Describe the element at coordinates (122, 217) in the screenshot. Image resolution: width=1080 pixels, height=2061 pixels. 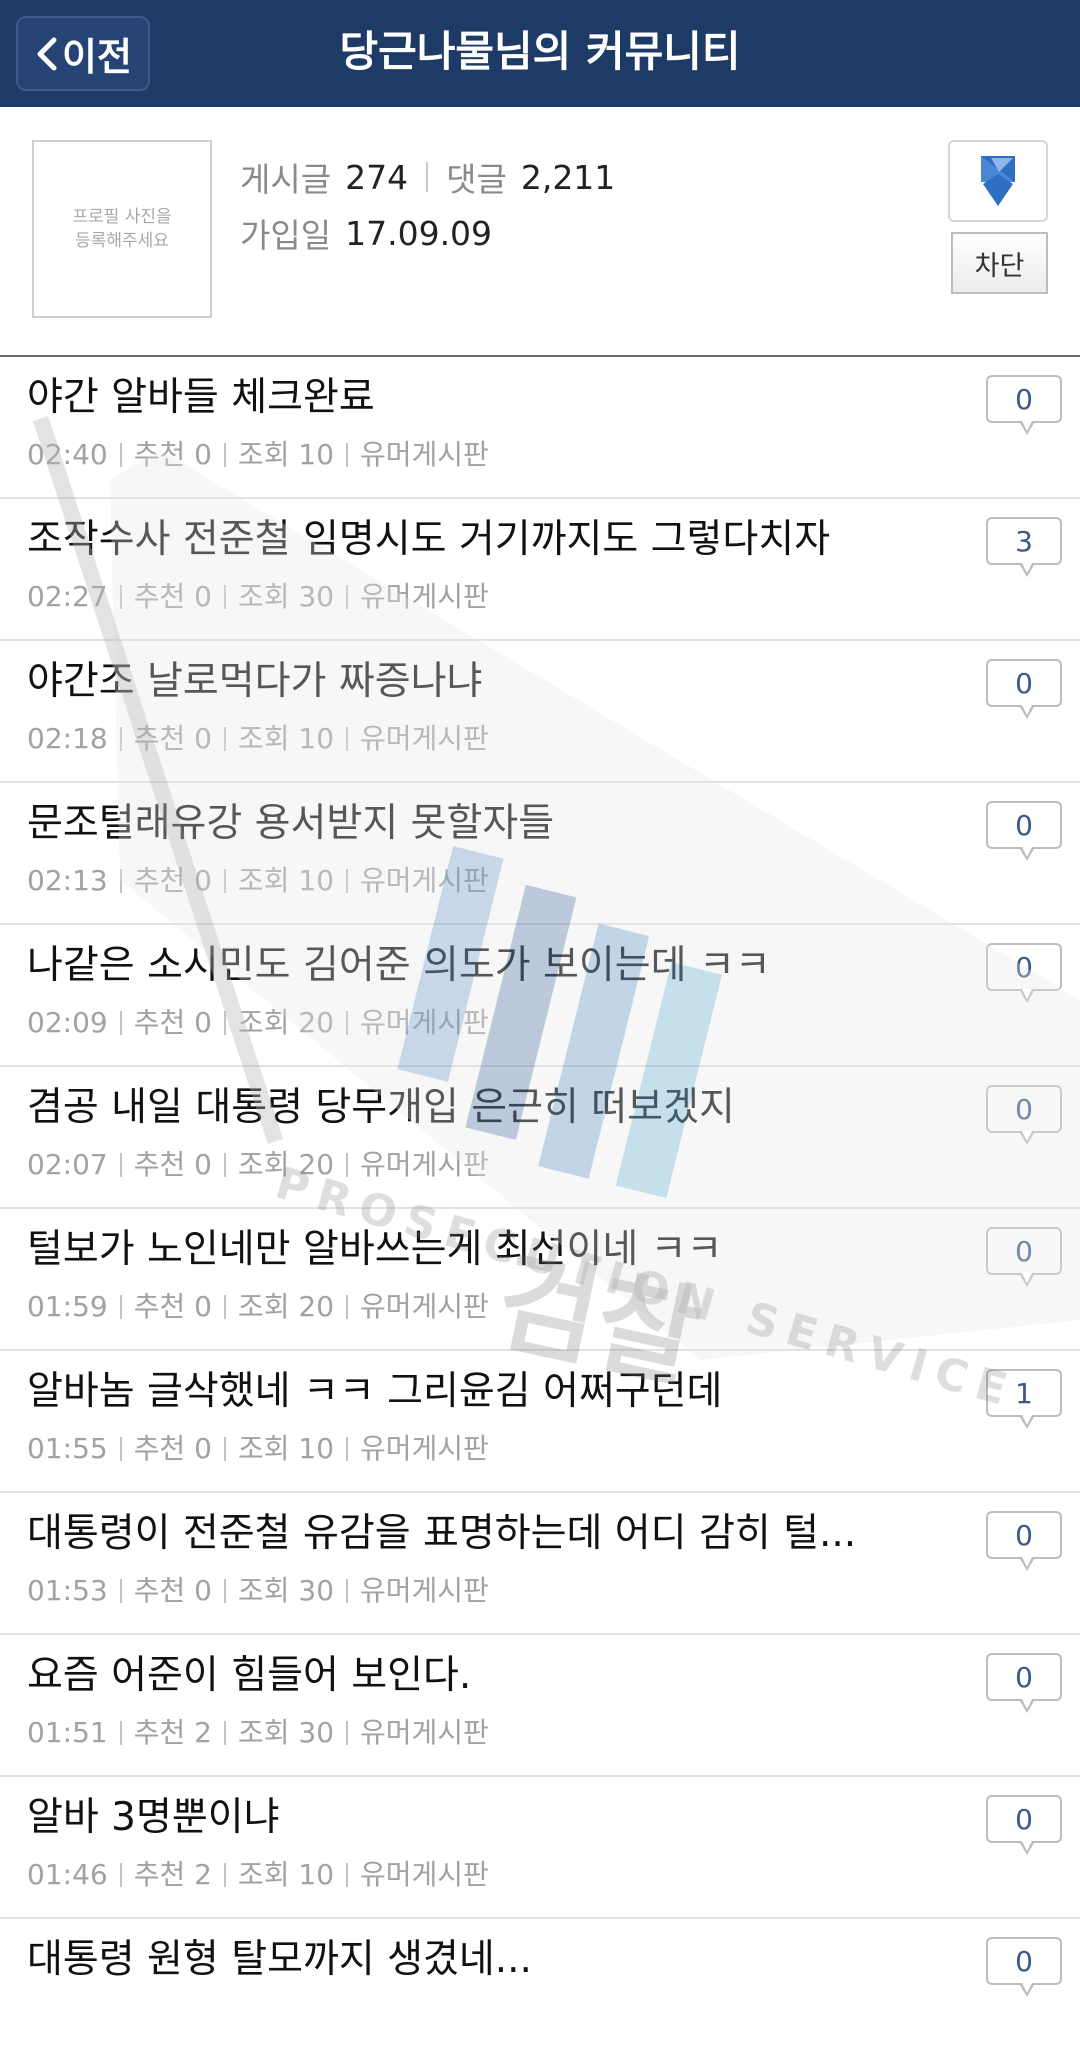
I see `avatar-placeholder-text-1: 프로필 사진을` at that location.